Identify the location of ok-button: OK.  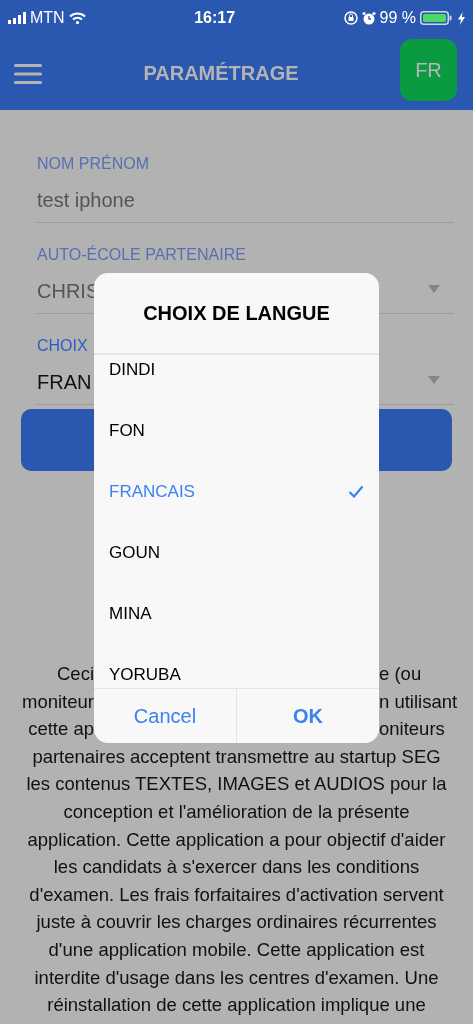
(307, 716).